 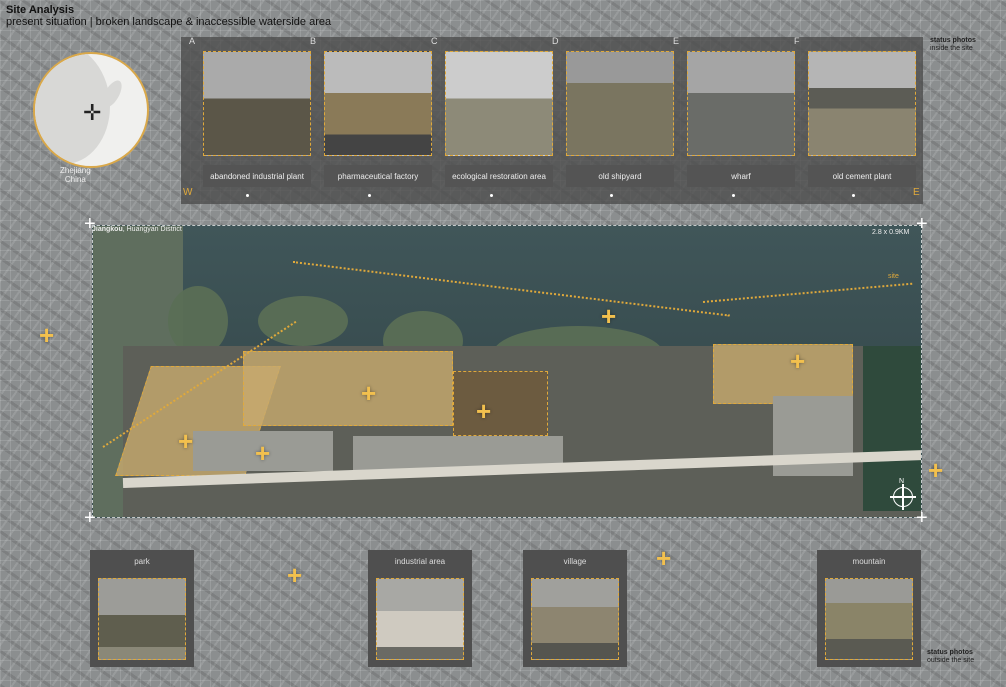 I want to click on scale-label: 2.8 x 0.9KM, so click(x=891, y=232).